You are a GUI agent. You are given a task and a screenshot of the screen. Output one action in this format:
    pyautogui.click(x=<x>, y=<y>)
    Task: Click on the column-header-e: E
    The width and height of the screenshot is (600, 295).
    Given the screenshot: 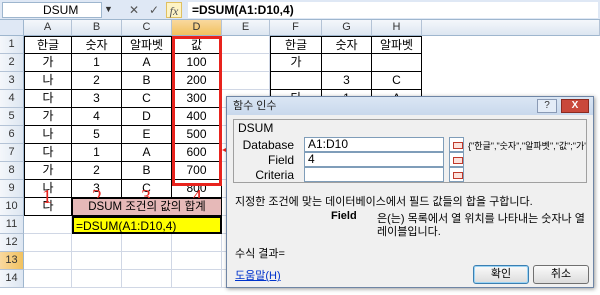 What is the action you would take?
    pyautogui.click(x=246, y=28)
    